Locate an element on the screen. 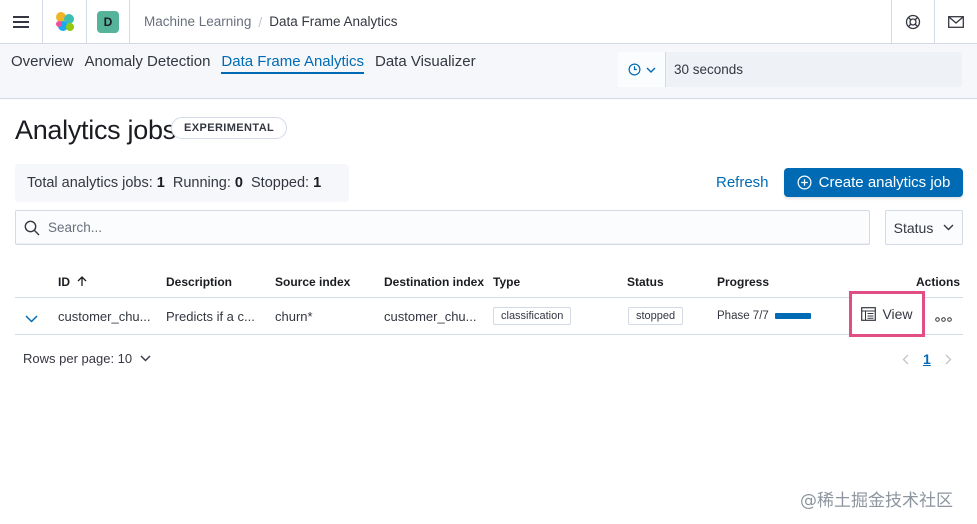 This screenshot has width=977, height=524. search-input is located at coordinates (438, 227).